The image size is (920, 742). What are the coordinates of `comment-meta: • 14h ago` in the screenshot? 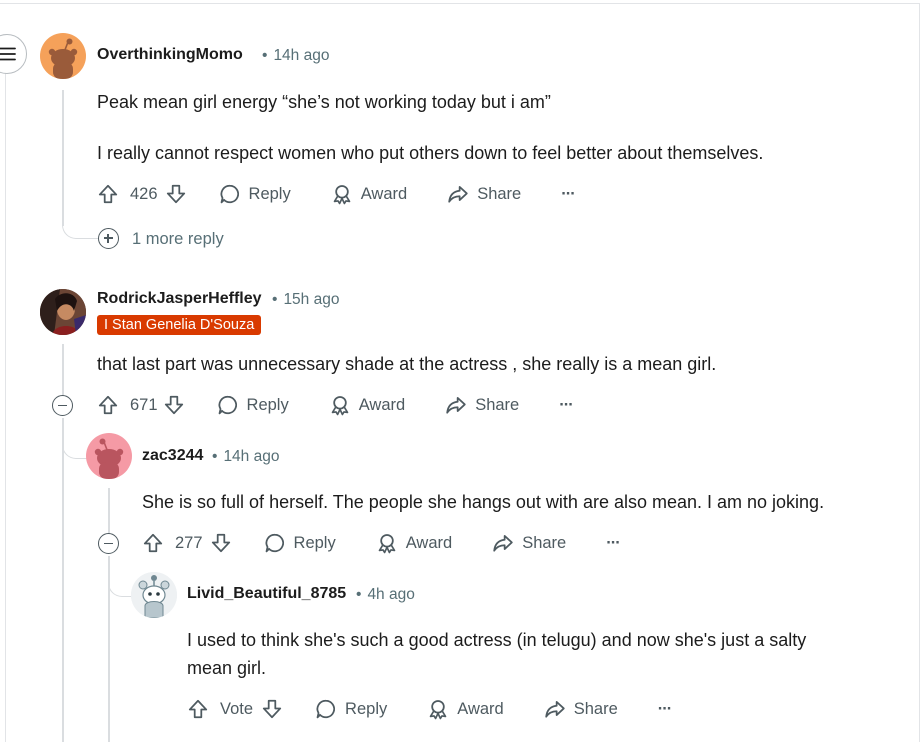 It's located at (246, 456).